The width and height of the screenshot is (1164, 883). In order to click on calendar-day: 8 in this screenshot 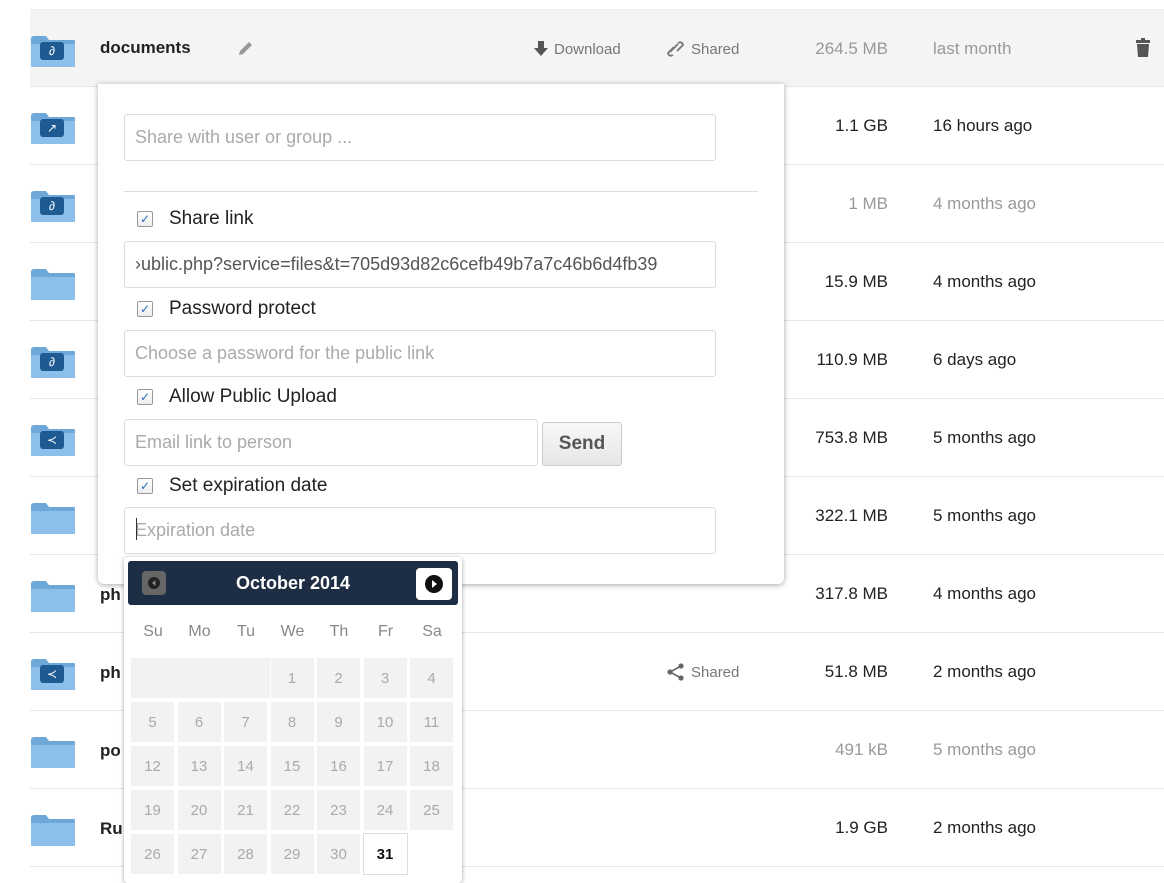, I will do `click(292, 722)`.